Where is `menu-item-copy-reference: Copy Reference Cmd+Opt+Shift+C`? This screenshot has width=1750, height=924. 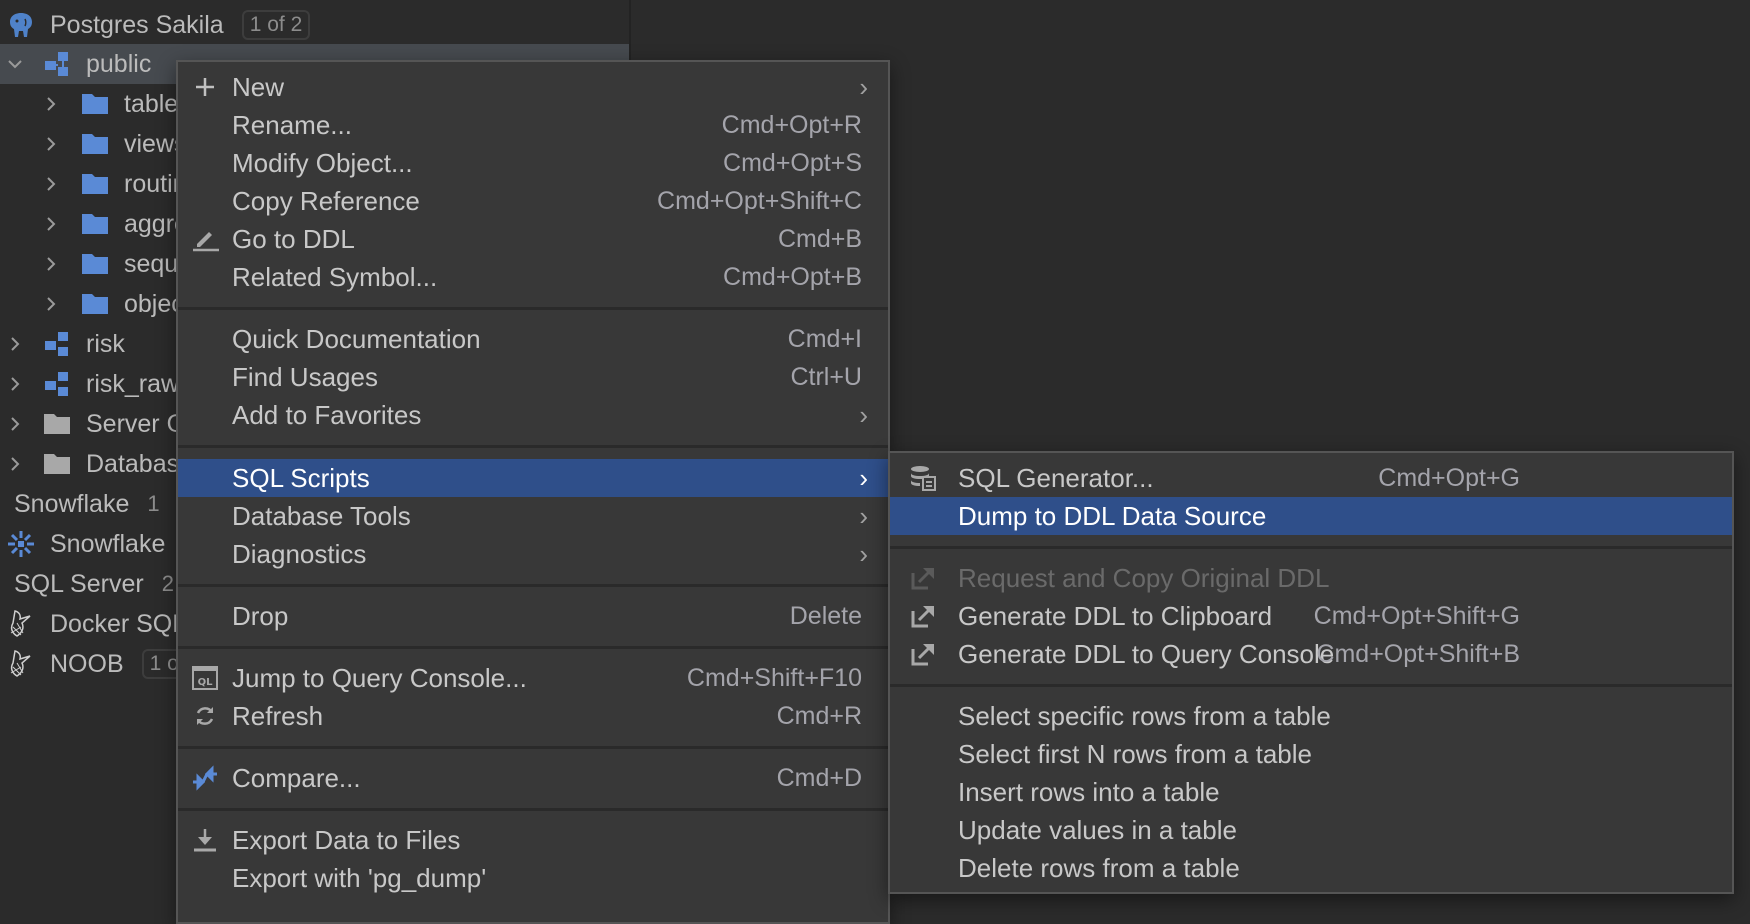
menu-item-copy-reference: Copy Reference Cmd+Opt+Shift+C is located at coordinates (533, 201).